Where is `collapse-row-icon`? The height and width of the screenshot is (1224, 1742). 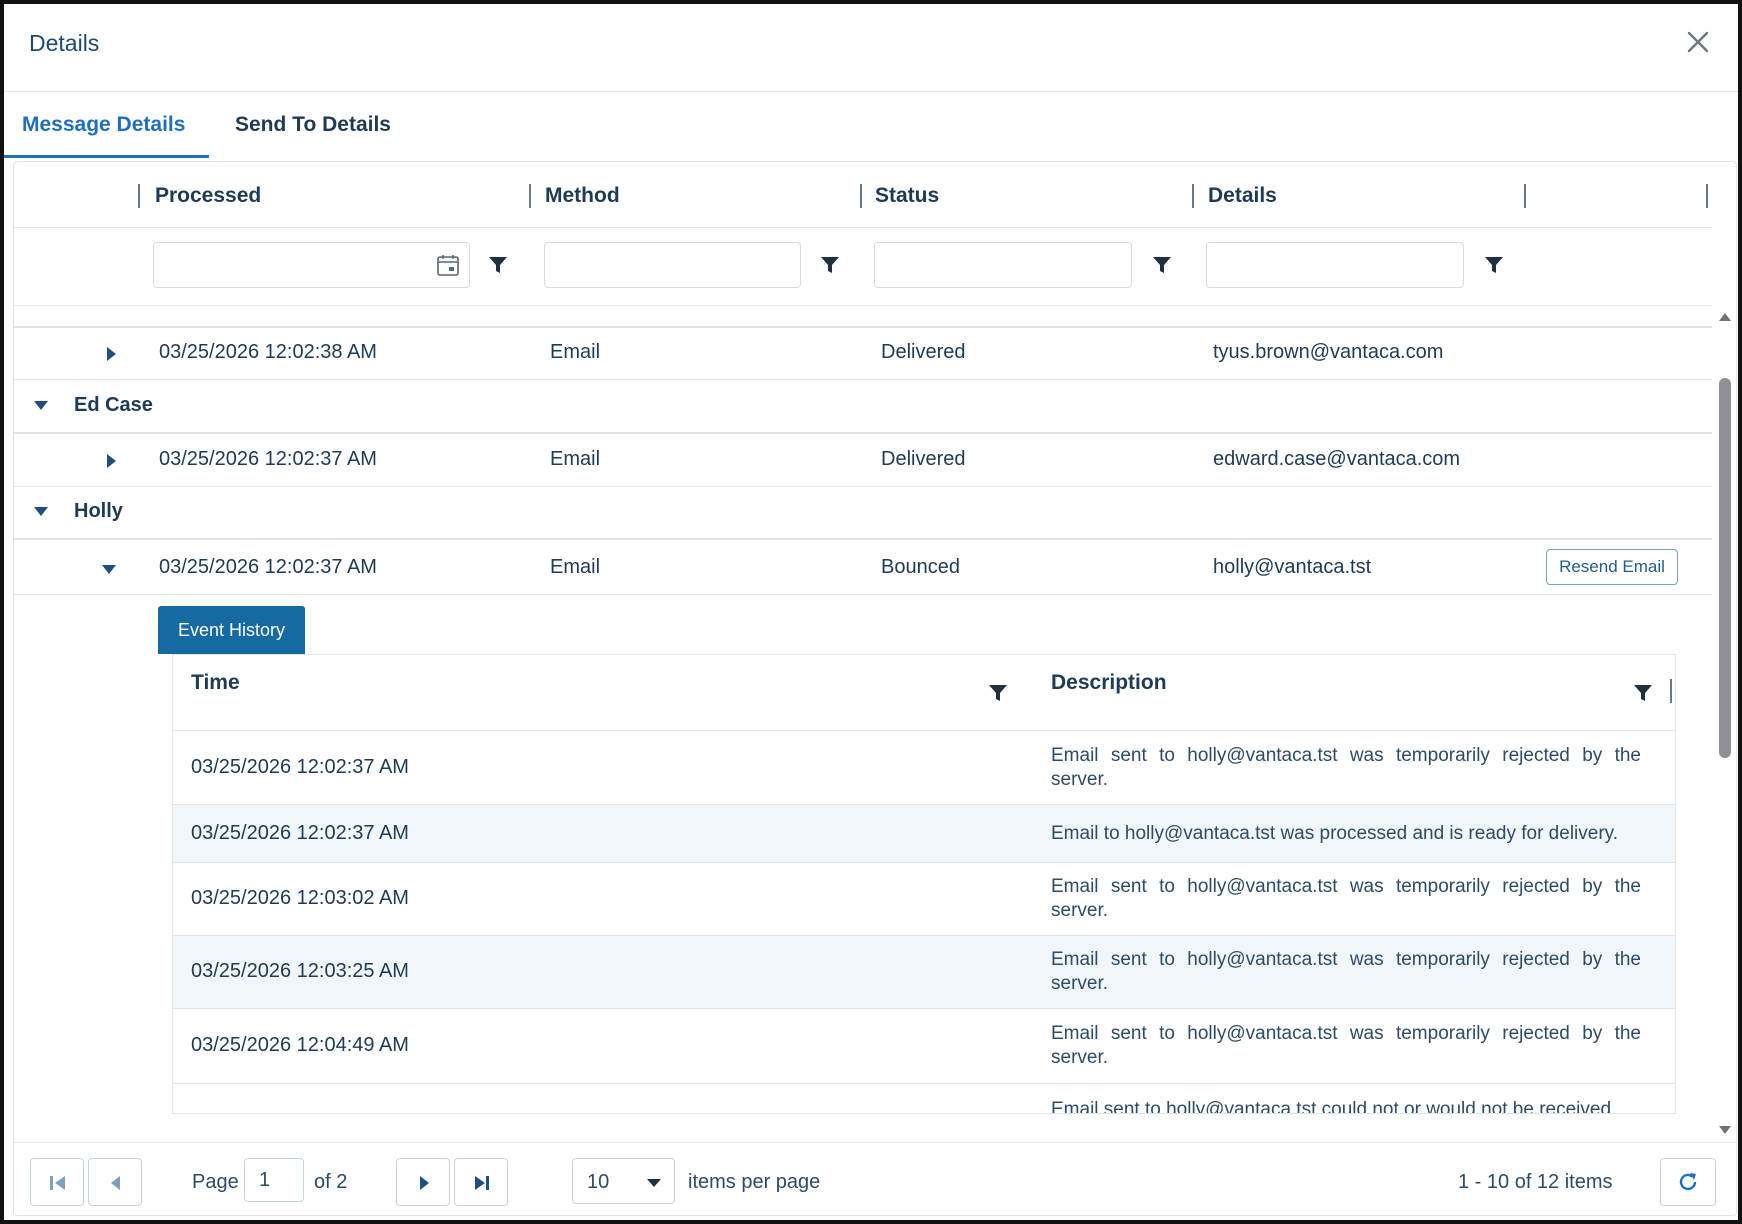 collapse-row-icon is located at coordinates (109, 569).